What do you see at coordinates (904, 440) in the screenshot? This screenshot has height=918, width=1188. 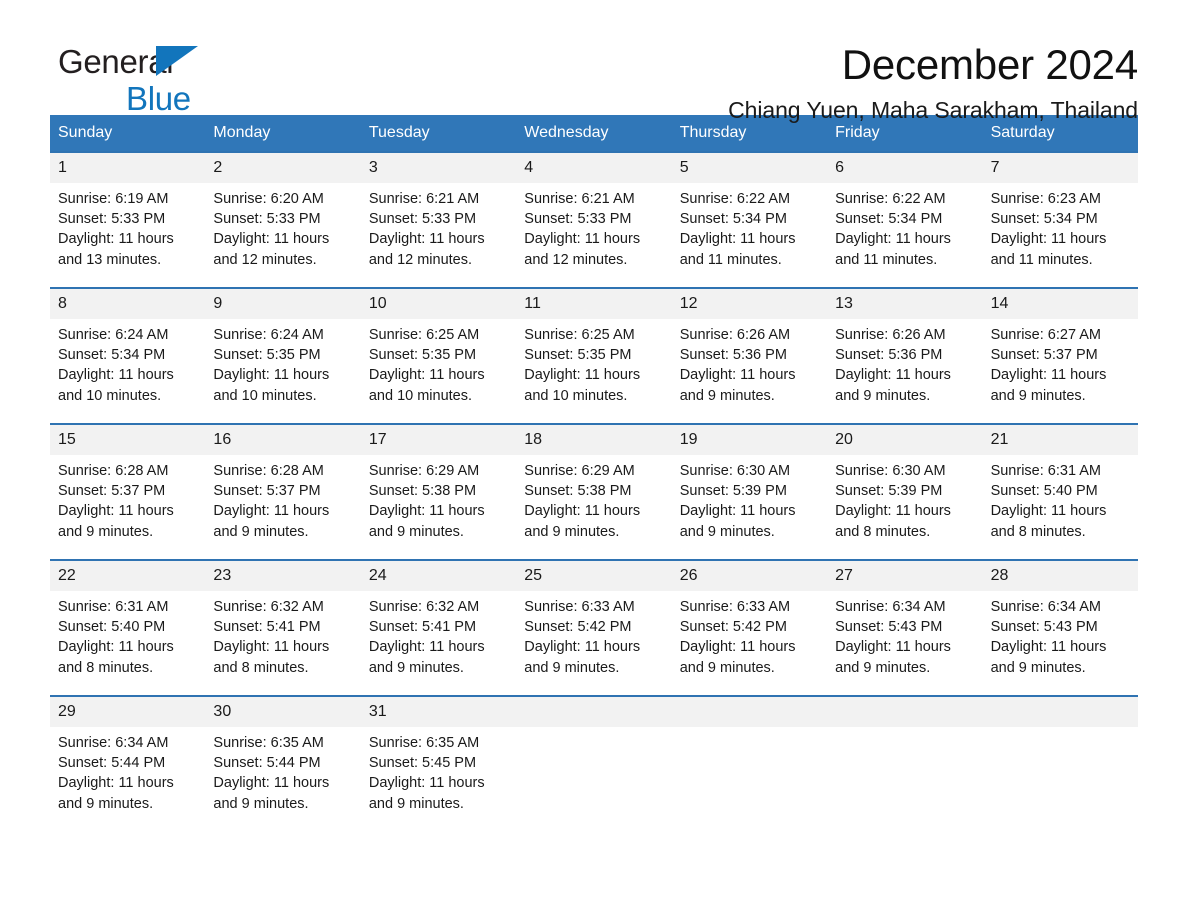 I see `day-number: 20` at bounding box center [904, 440].